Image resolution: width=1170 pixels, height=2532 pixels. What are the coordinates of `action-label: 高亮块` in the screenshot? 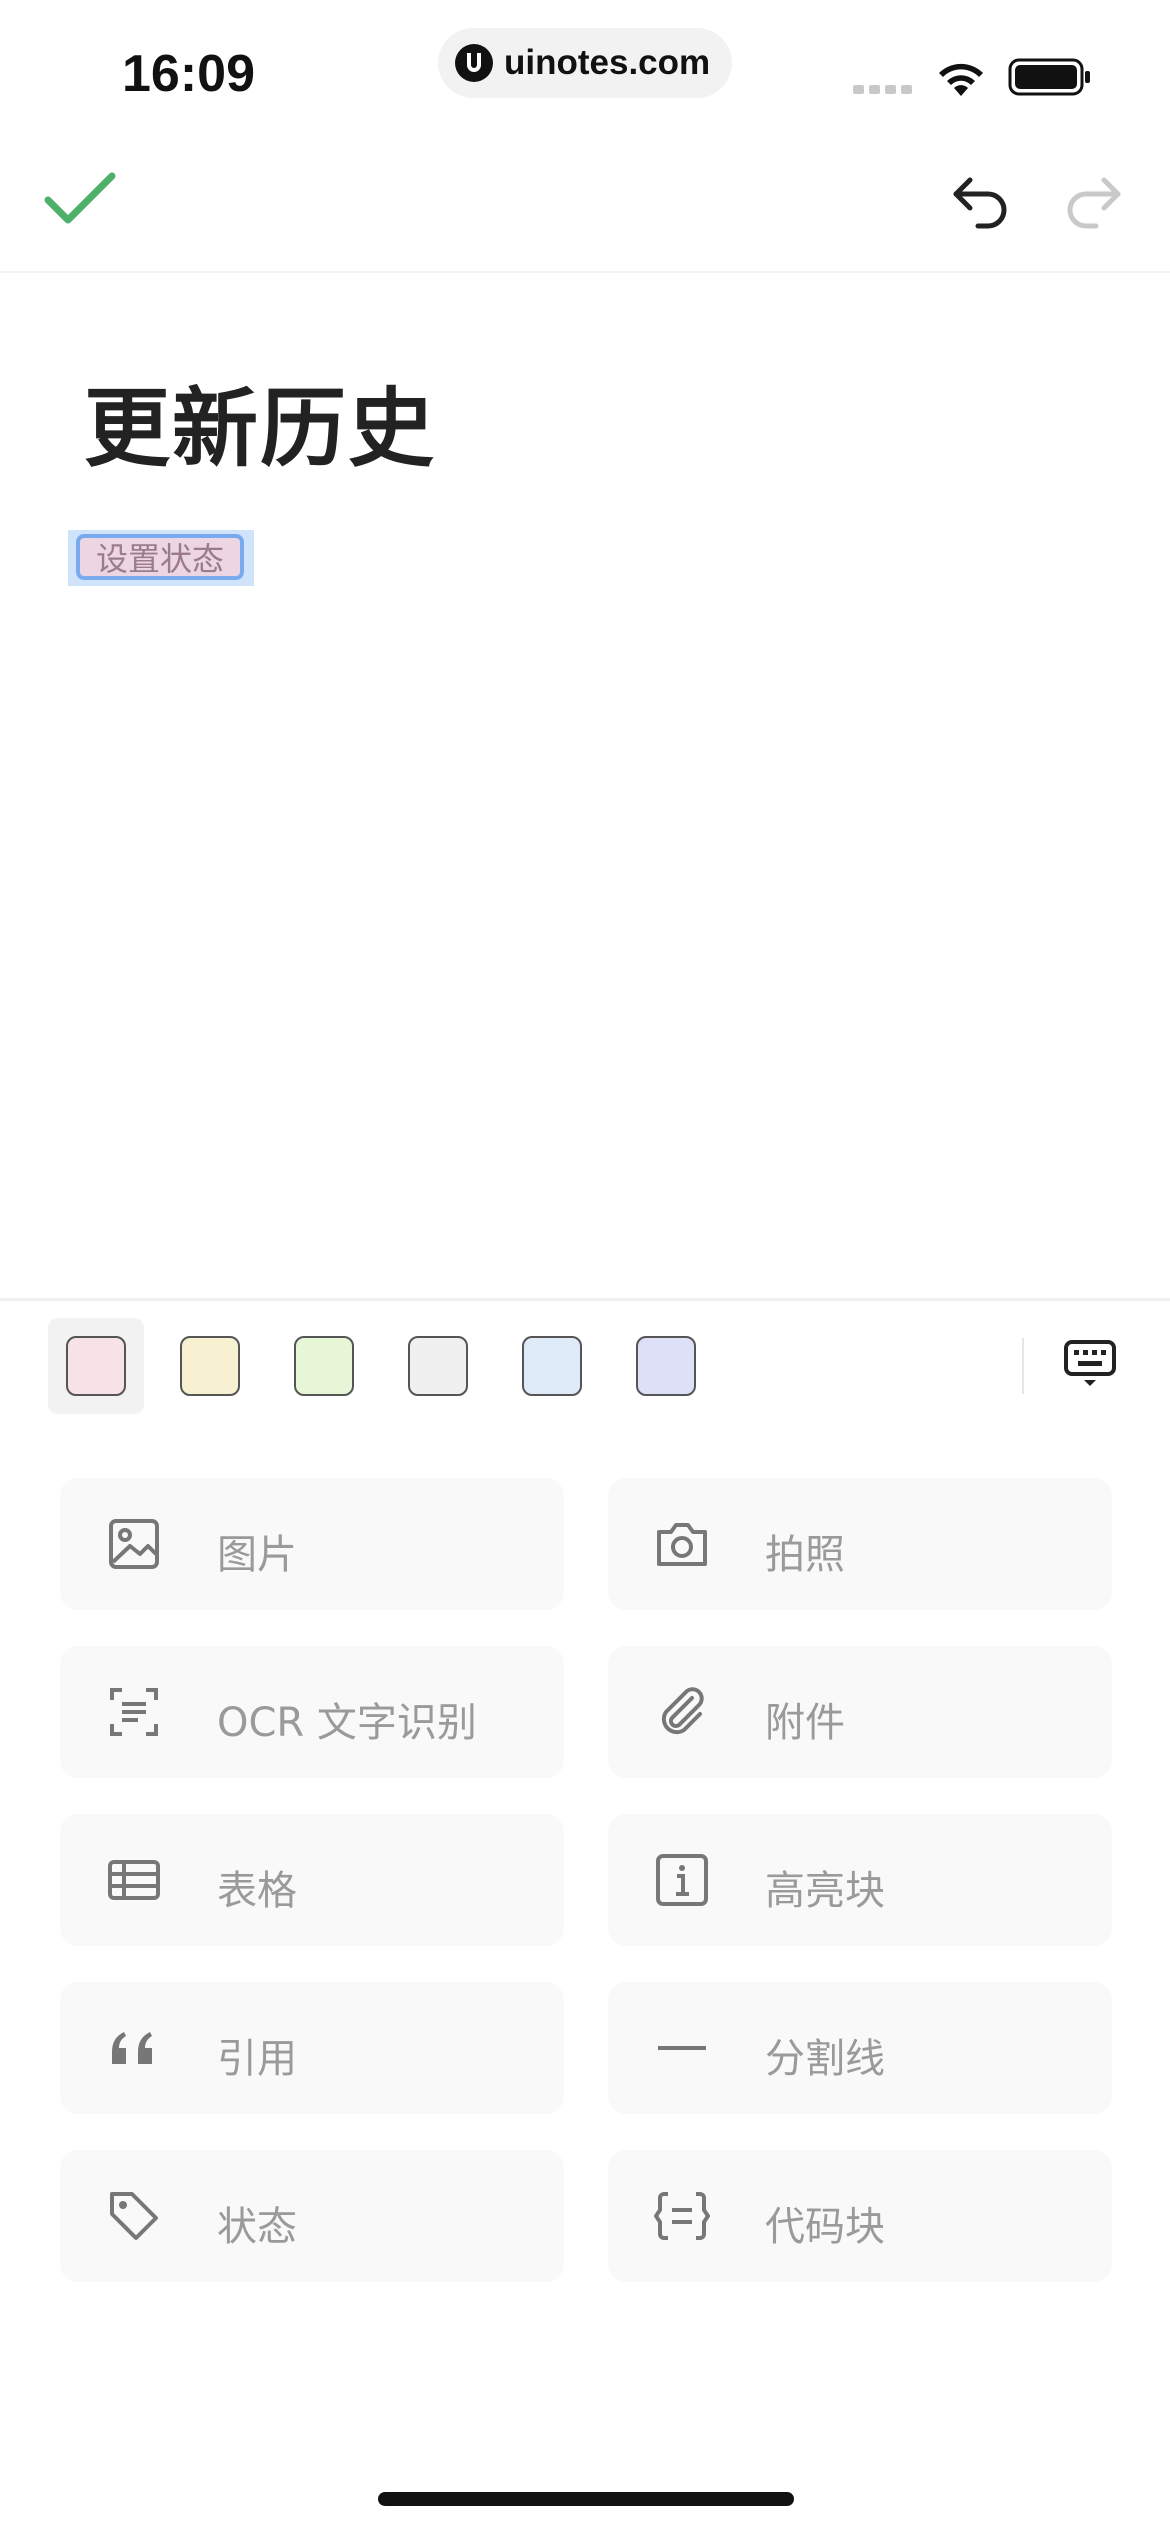 It's located at (825, 1891).